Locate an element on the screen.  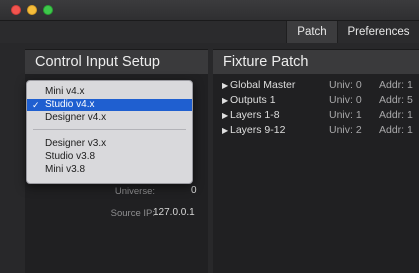
fixture-name: Global Master is located at coordinates (263, 85).